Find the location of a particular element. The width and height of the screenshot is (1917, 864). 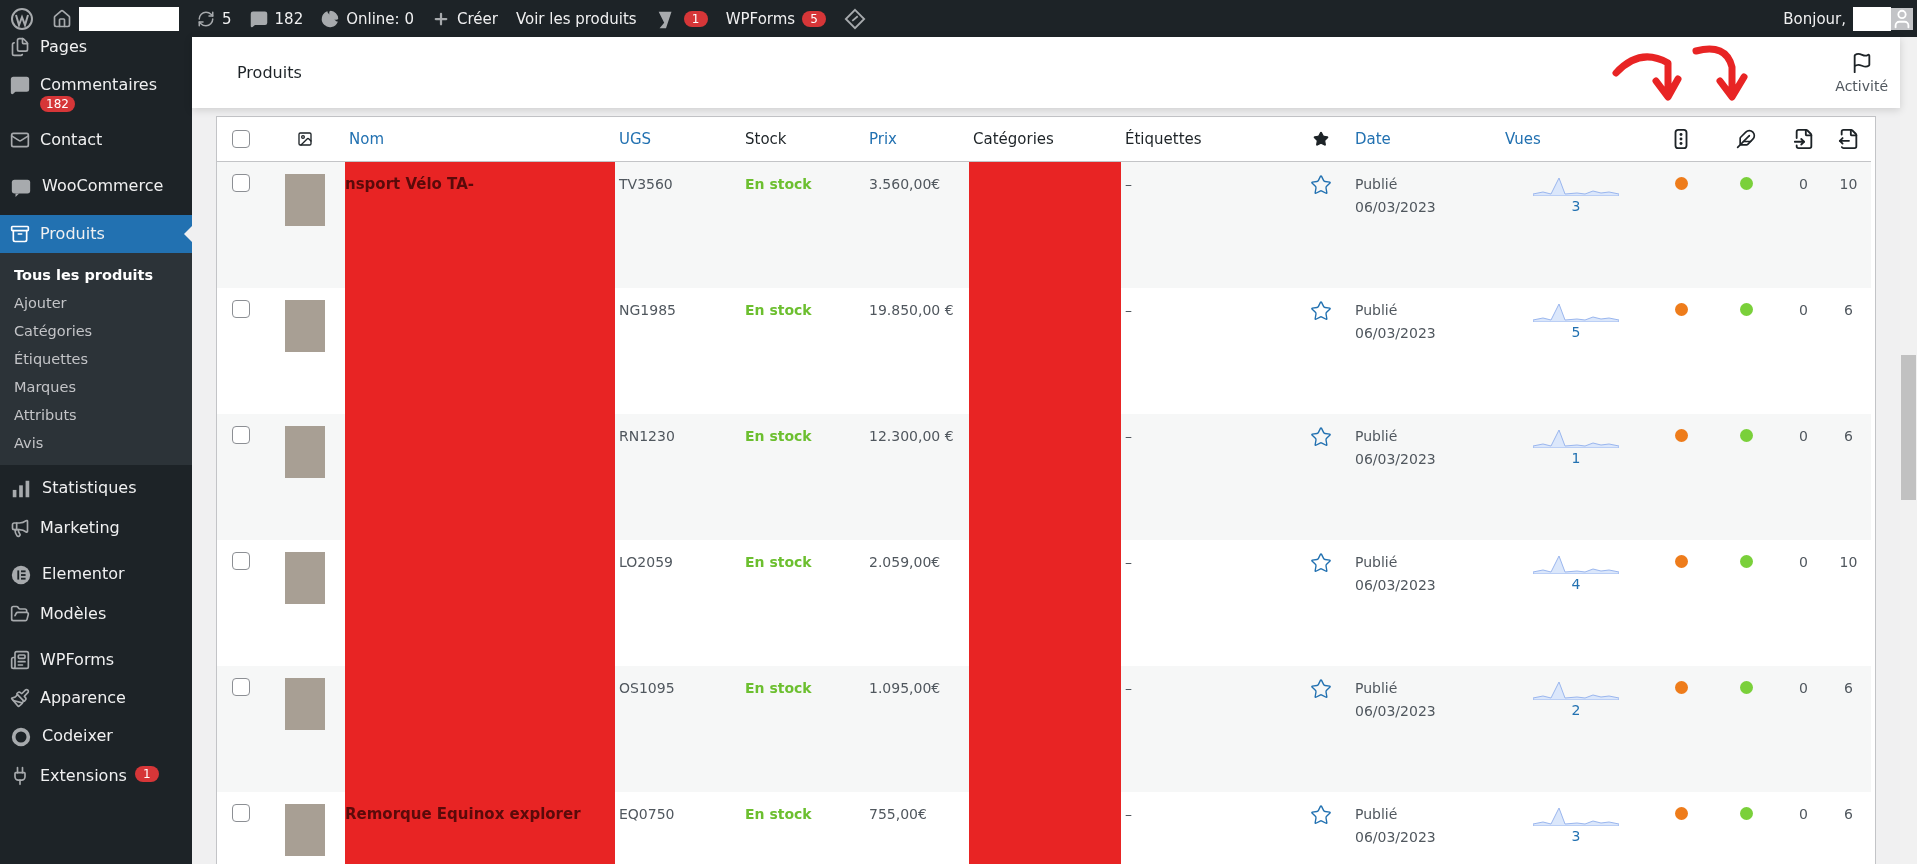

sidebar-item: Marketing is located at coordinates (96, 528).